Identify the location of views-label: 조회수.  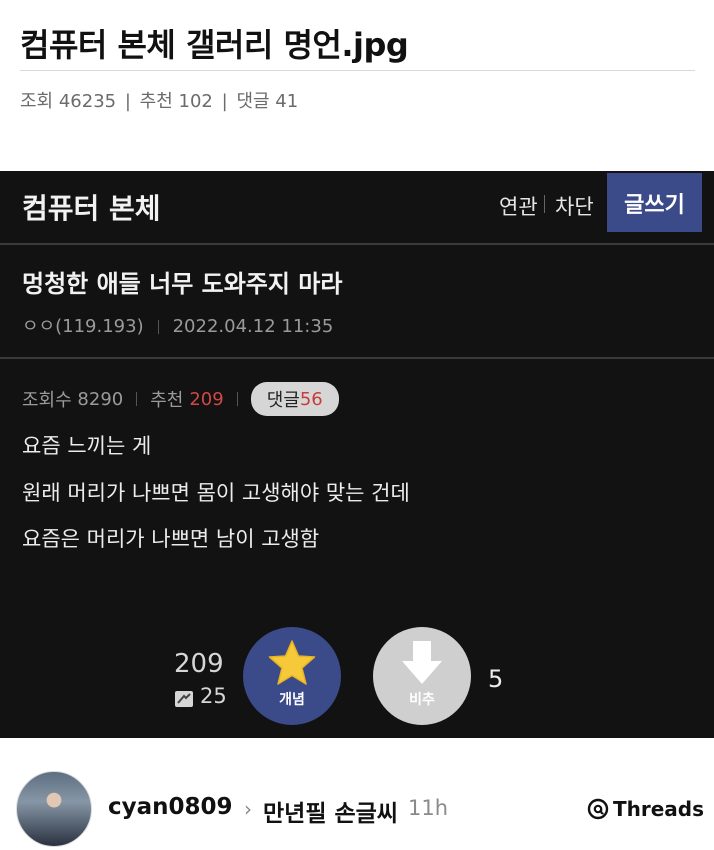
(47, 400).